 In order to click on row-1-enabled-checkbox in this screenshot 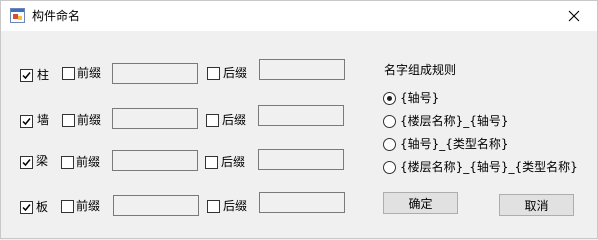, I will do `click(26, 121)`.